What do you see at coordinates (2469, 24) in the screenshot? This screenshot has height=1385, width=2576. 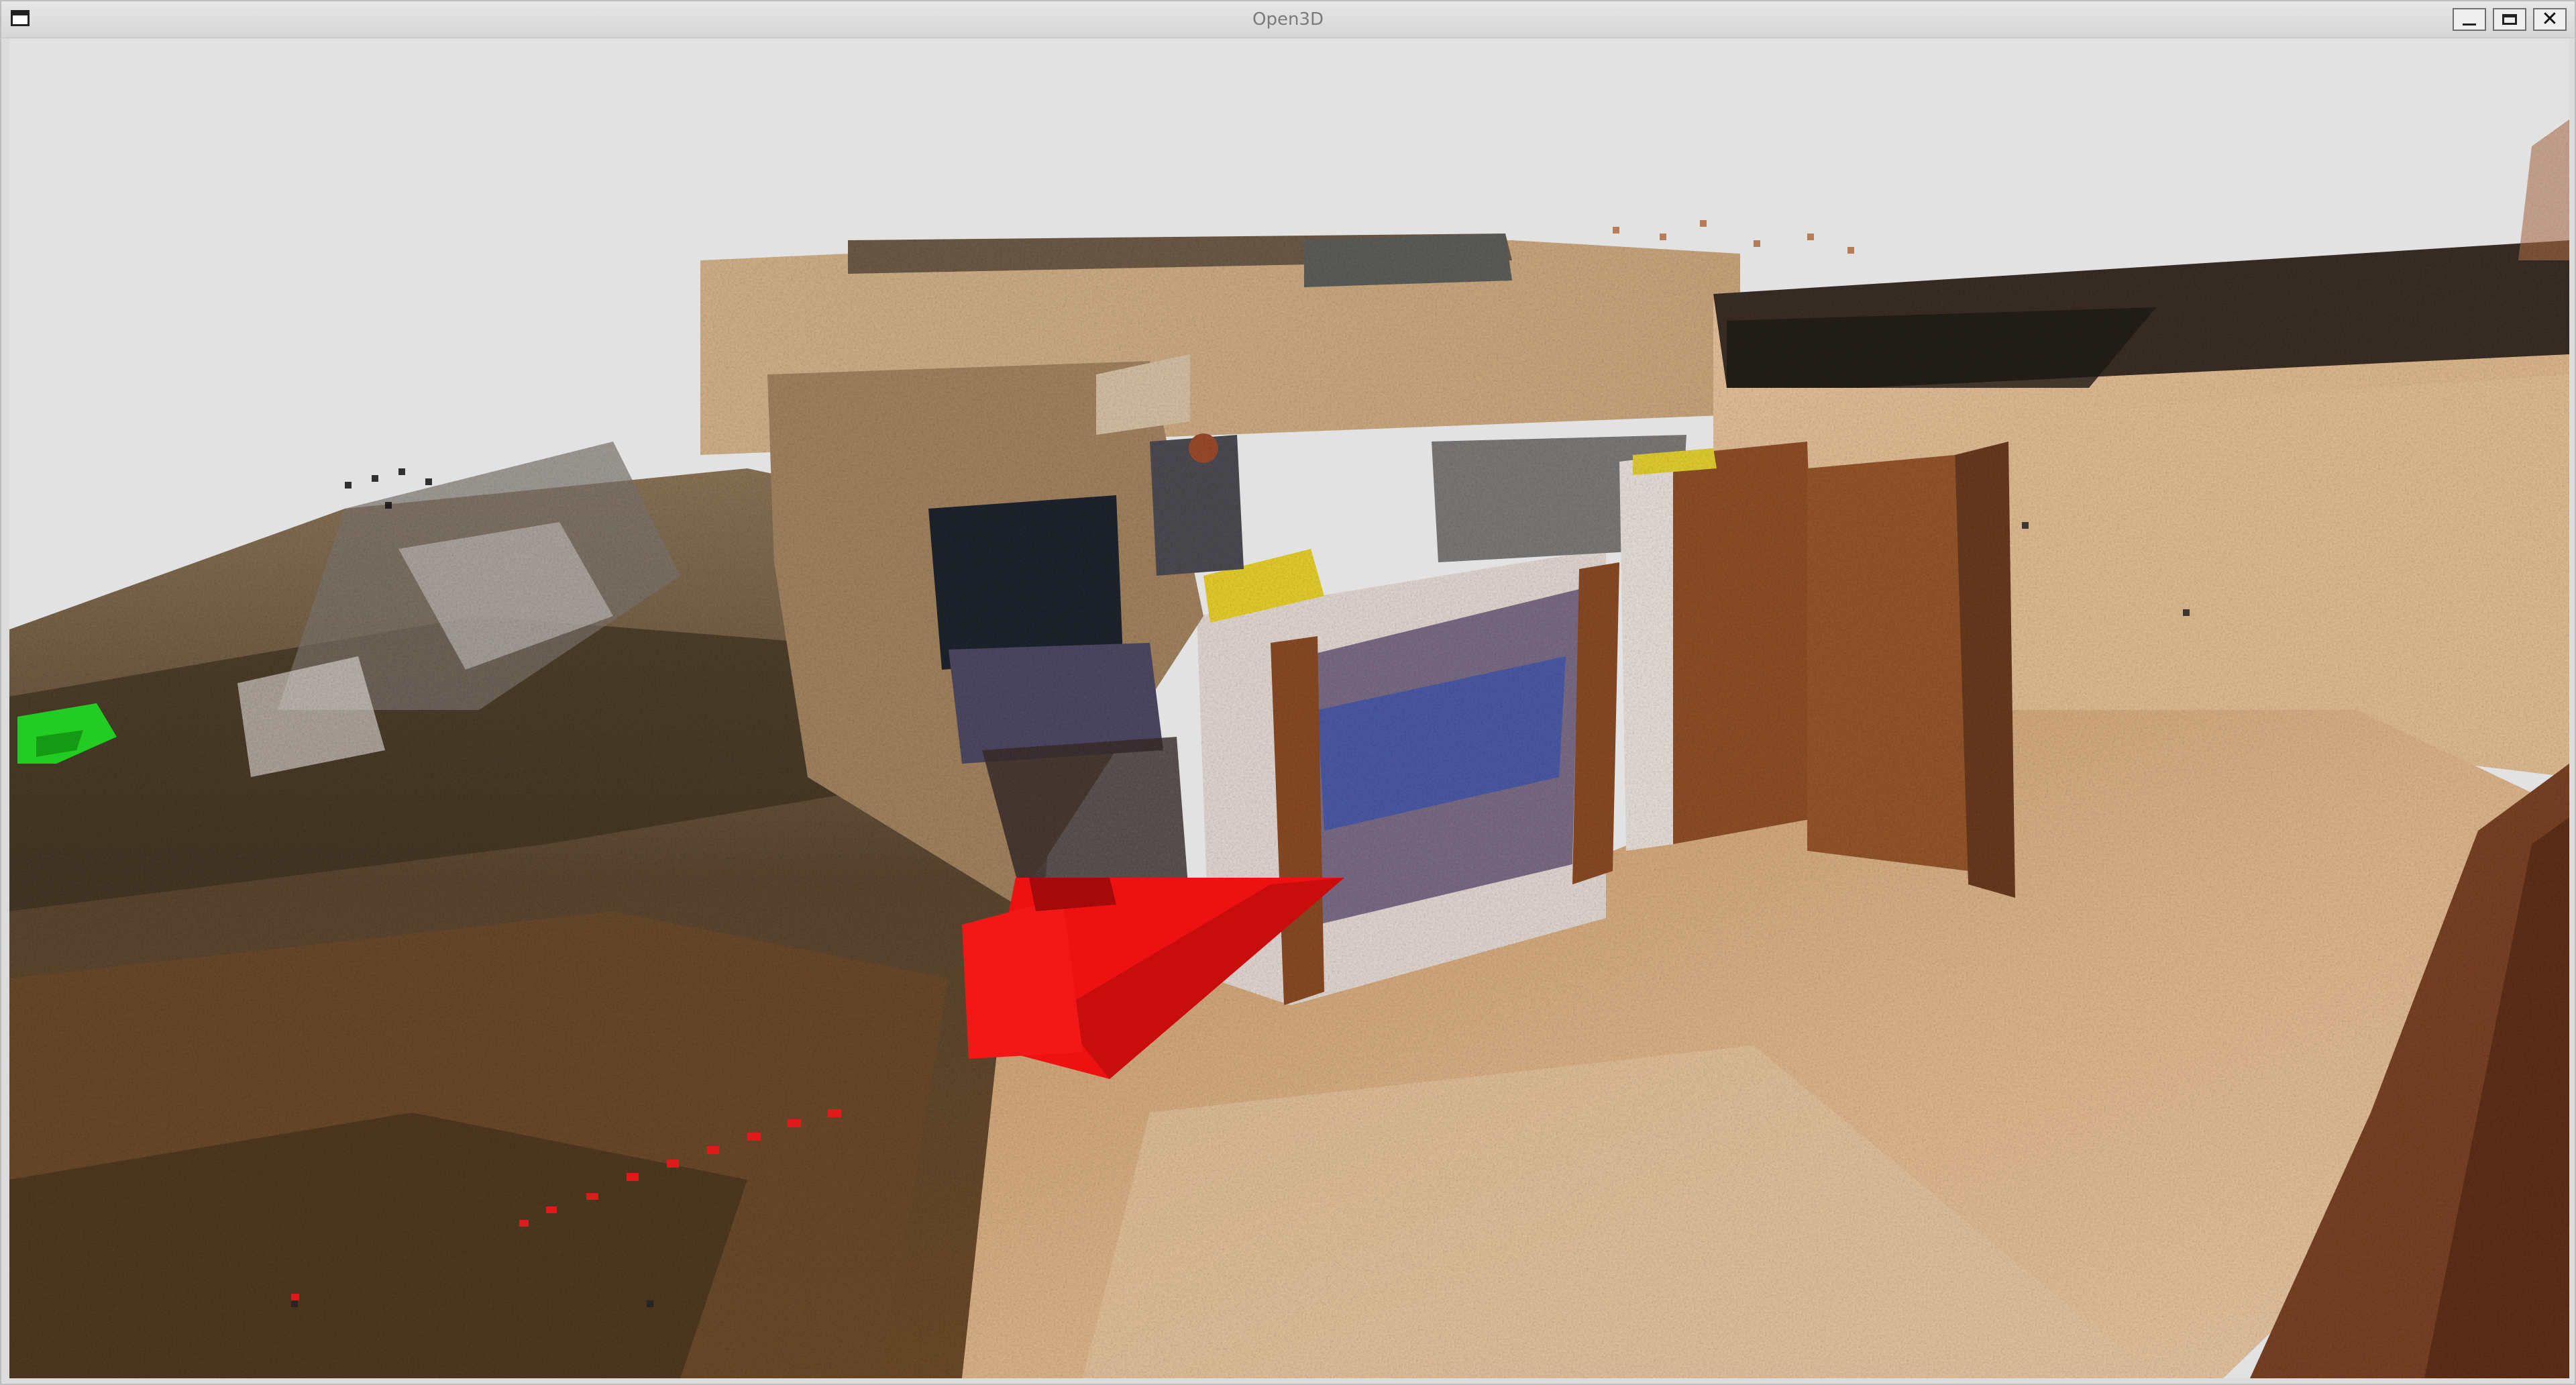 I see `minimize-icon` at bounding box center [2469, 24].